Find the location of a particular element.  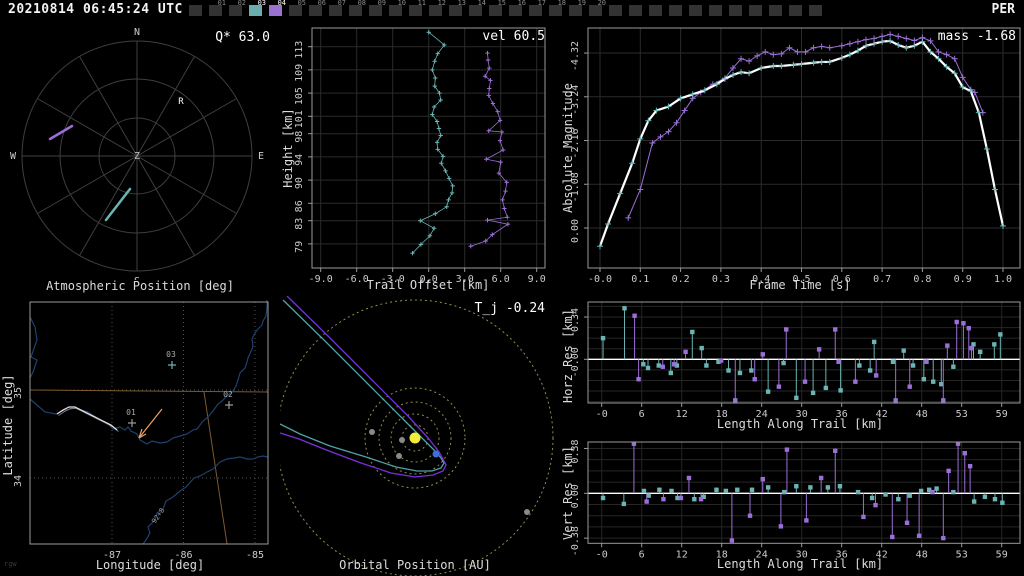

tab-12: 12 is located at coordinates (436, 10).